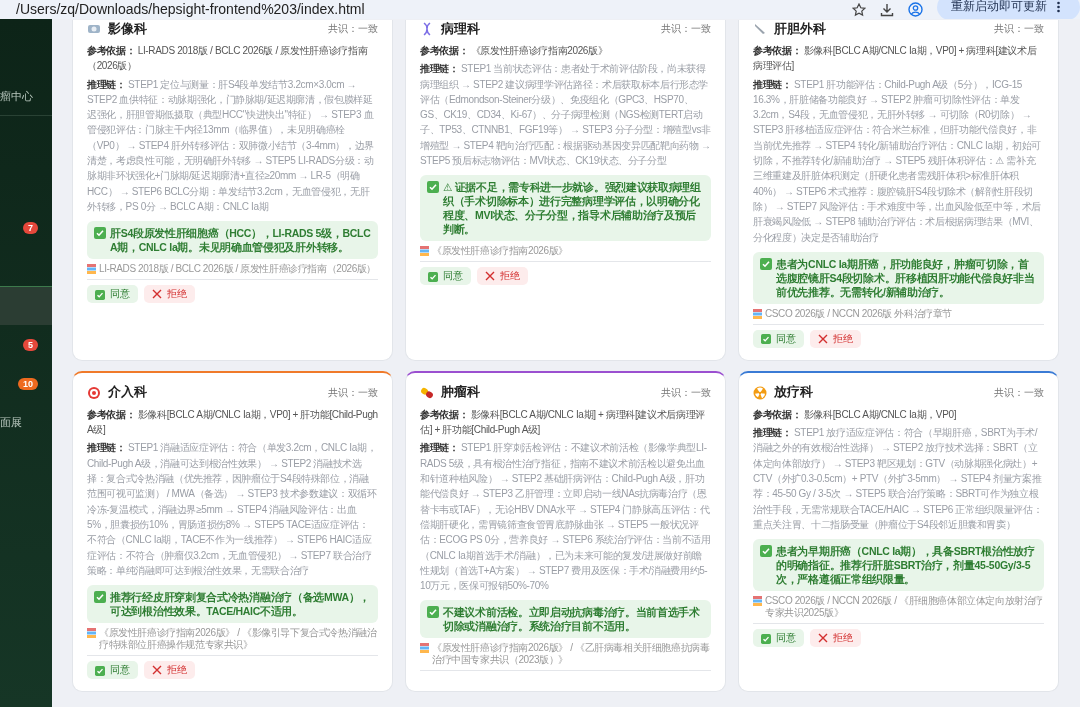  Describe the element at coordinates (11, 422) in the screenshot. I see `sidebar-label: 面展` at that location.